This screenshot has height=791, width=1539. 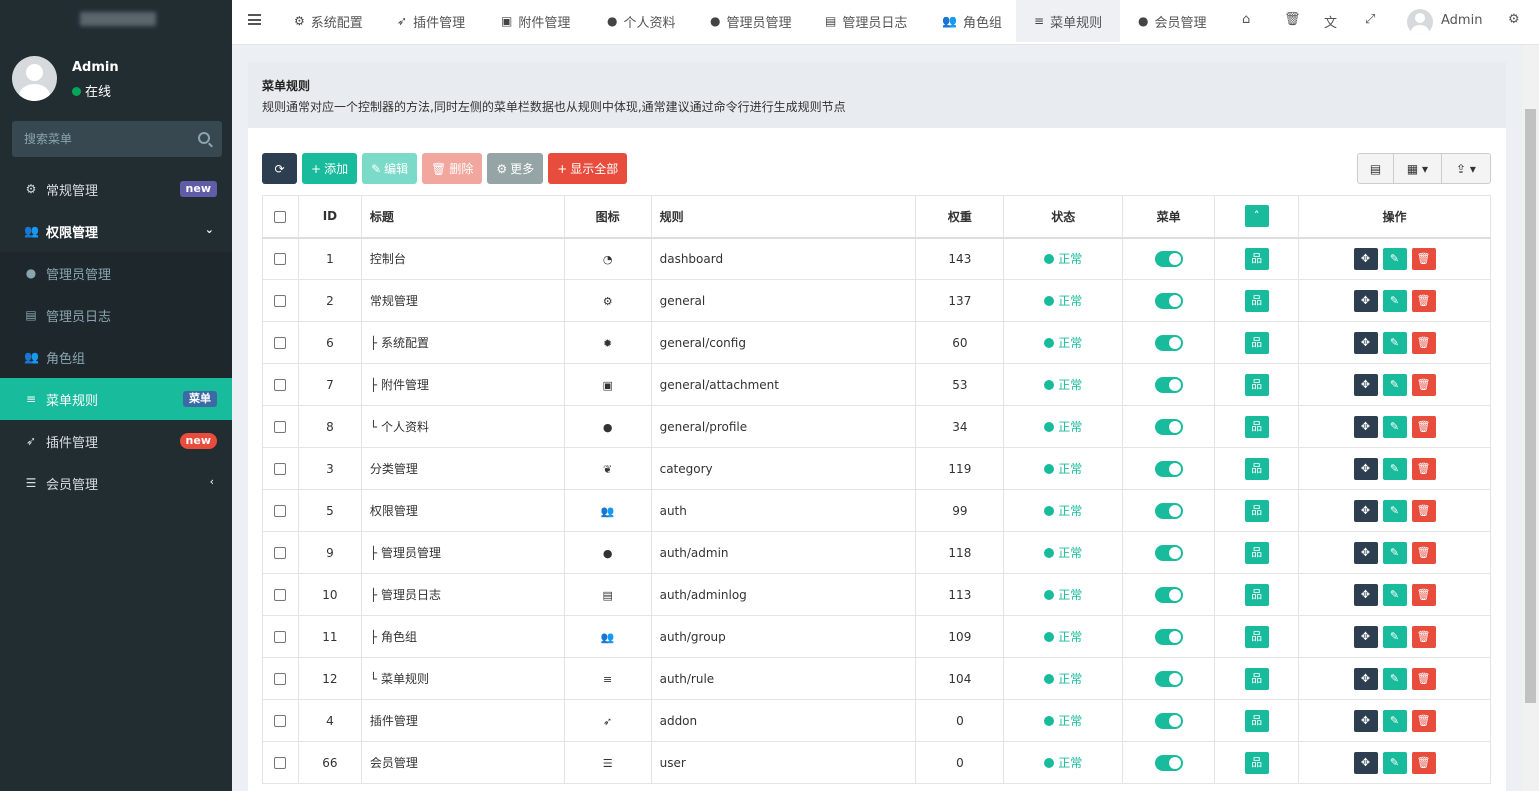 I want to click on table-row: 4 插件管理 ➶ addon 0 正常 品 ✥ ✎ 🗑, so click(x=876, y=720).